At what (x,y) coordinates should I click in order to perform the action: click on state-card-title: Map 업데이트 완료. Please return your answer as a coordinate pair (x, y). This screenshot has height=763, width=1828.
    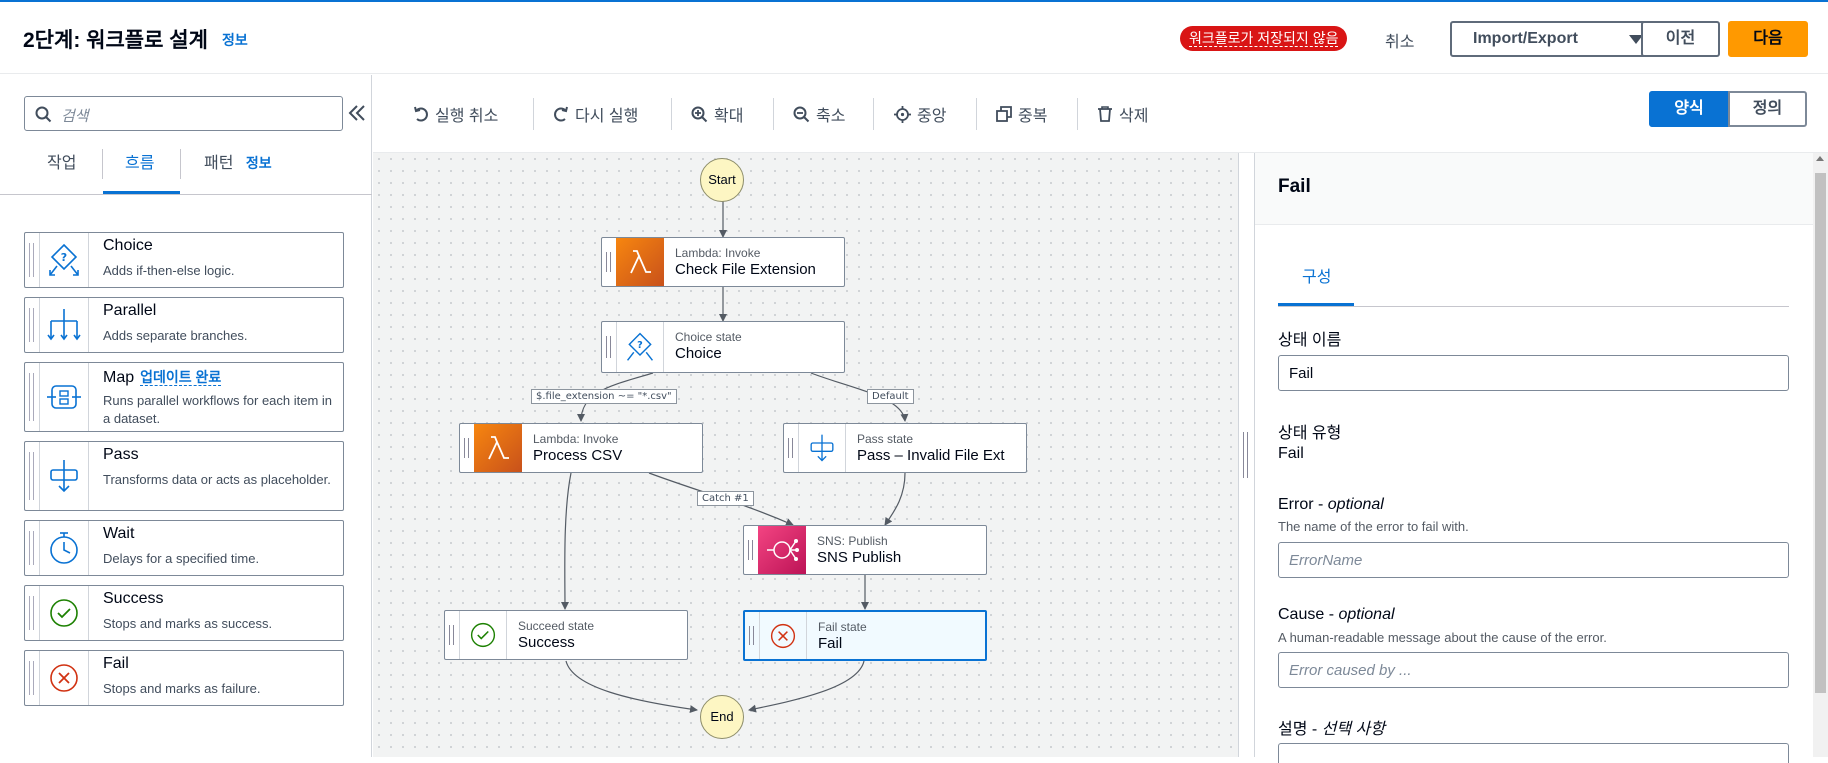
    Looking at the image, I should click on (162, 377).